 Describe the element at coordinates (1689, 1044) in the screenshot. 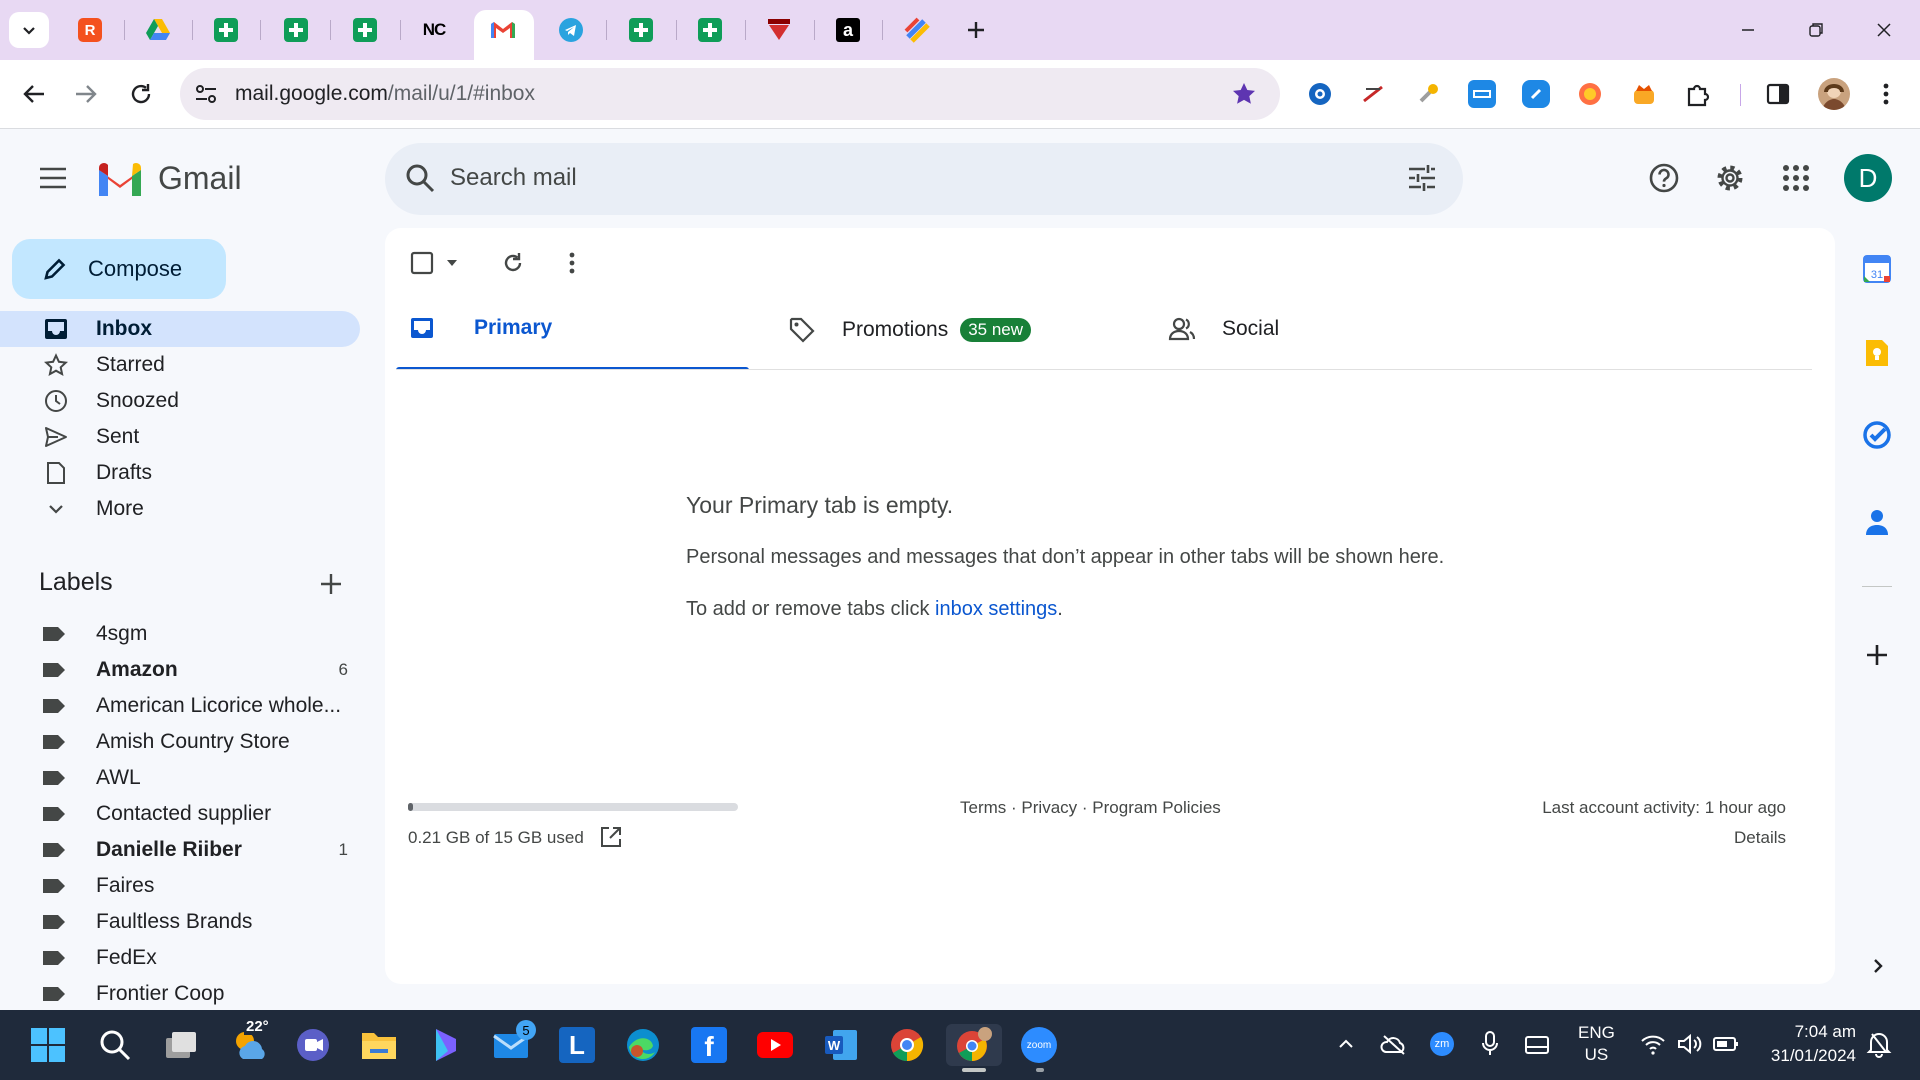

I see `volume-tray-icon` at that location.